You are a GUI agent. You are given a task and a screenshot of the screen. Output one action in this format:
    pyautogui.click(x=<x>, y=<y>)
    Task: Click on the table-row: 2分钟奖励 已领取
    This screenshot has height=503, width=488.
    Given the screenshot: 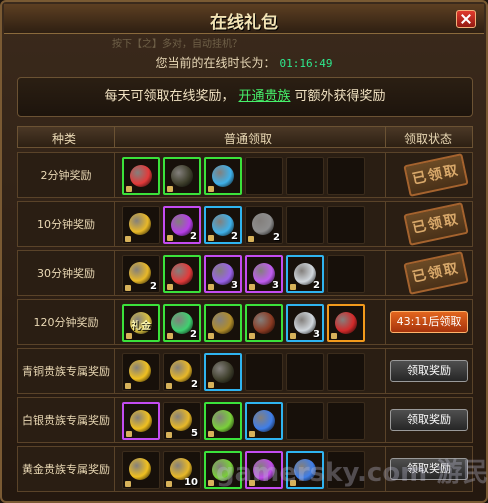 What is the action you would take?
    pyautogui.click(x=245, y=175)
    